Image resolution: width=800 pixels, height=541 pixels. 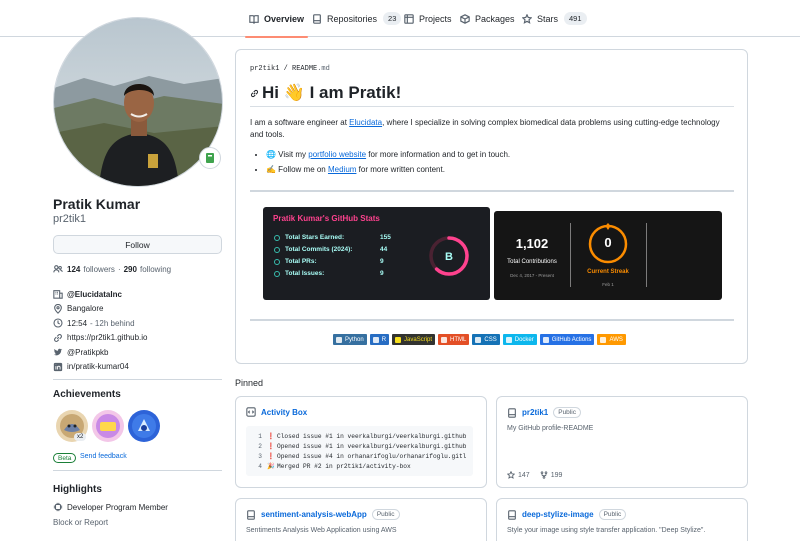 I want to click on organization-icon, so click(x=58, y=294).